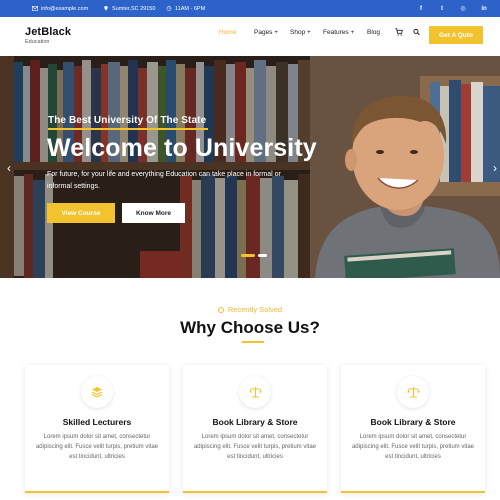 The width and height of the screenshot is (500, 500). Describe the element at coordinates (463, 8) in the screenshot. I see `instagram-icon: ◎` at that location.